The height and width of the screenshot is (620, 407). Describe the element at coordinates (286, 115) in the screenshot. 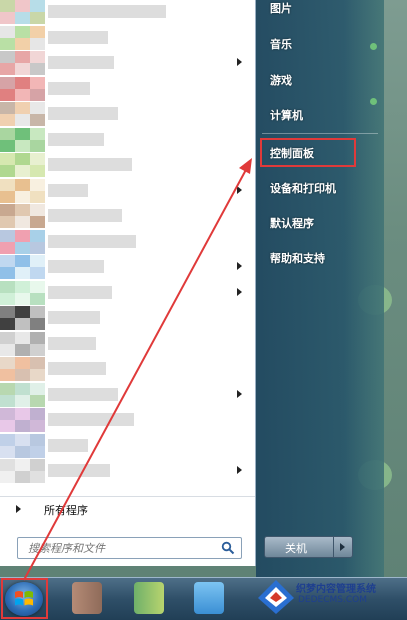

I see `menu-item-computer: 计算机` at that location.